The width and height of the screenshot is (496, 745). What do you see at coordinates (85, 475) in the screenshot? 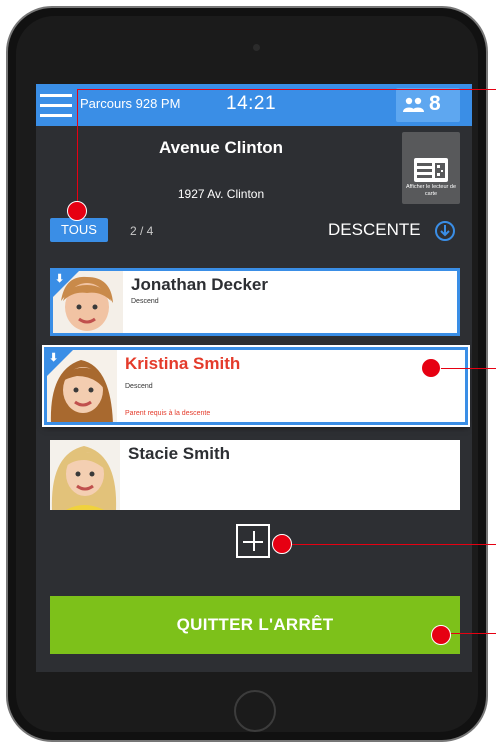
I see `rider-photo` at bounding box center [85, 475].